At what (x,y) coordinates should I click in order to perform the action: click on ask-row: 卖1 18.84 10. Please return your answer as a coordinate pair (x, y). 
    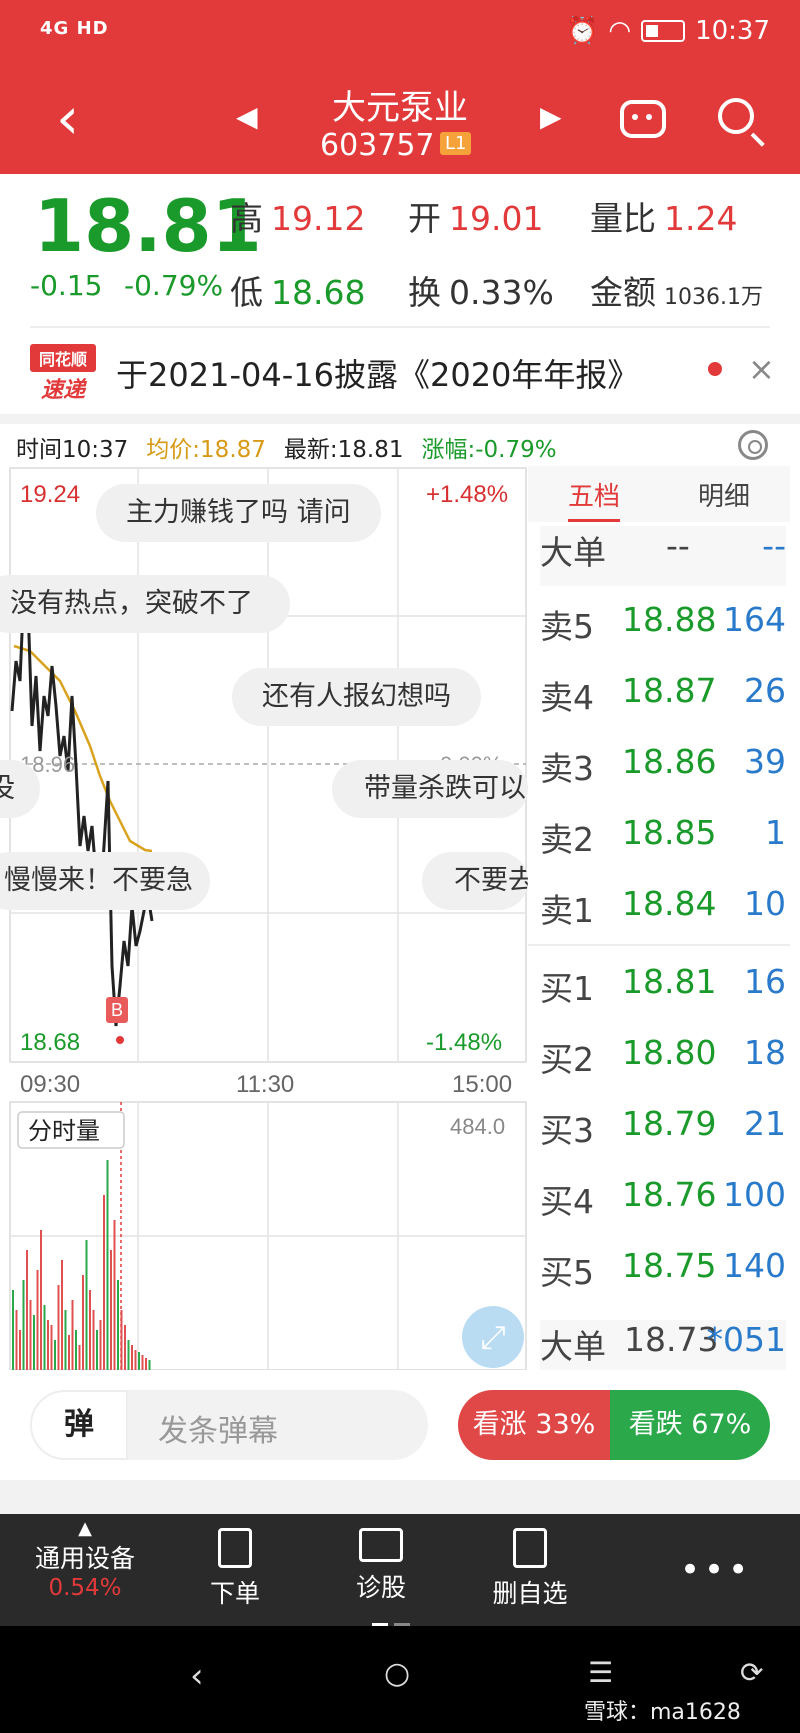
    Looking at the image, I should click on (663, 914).